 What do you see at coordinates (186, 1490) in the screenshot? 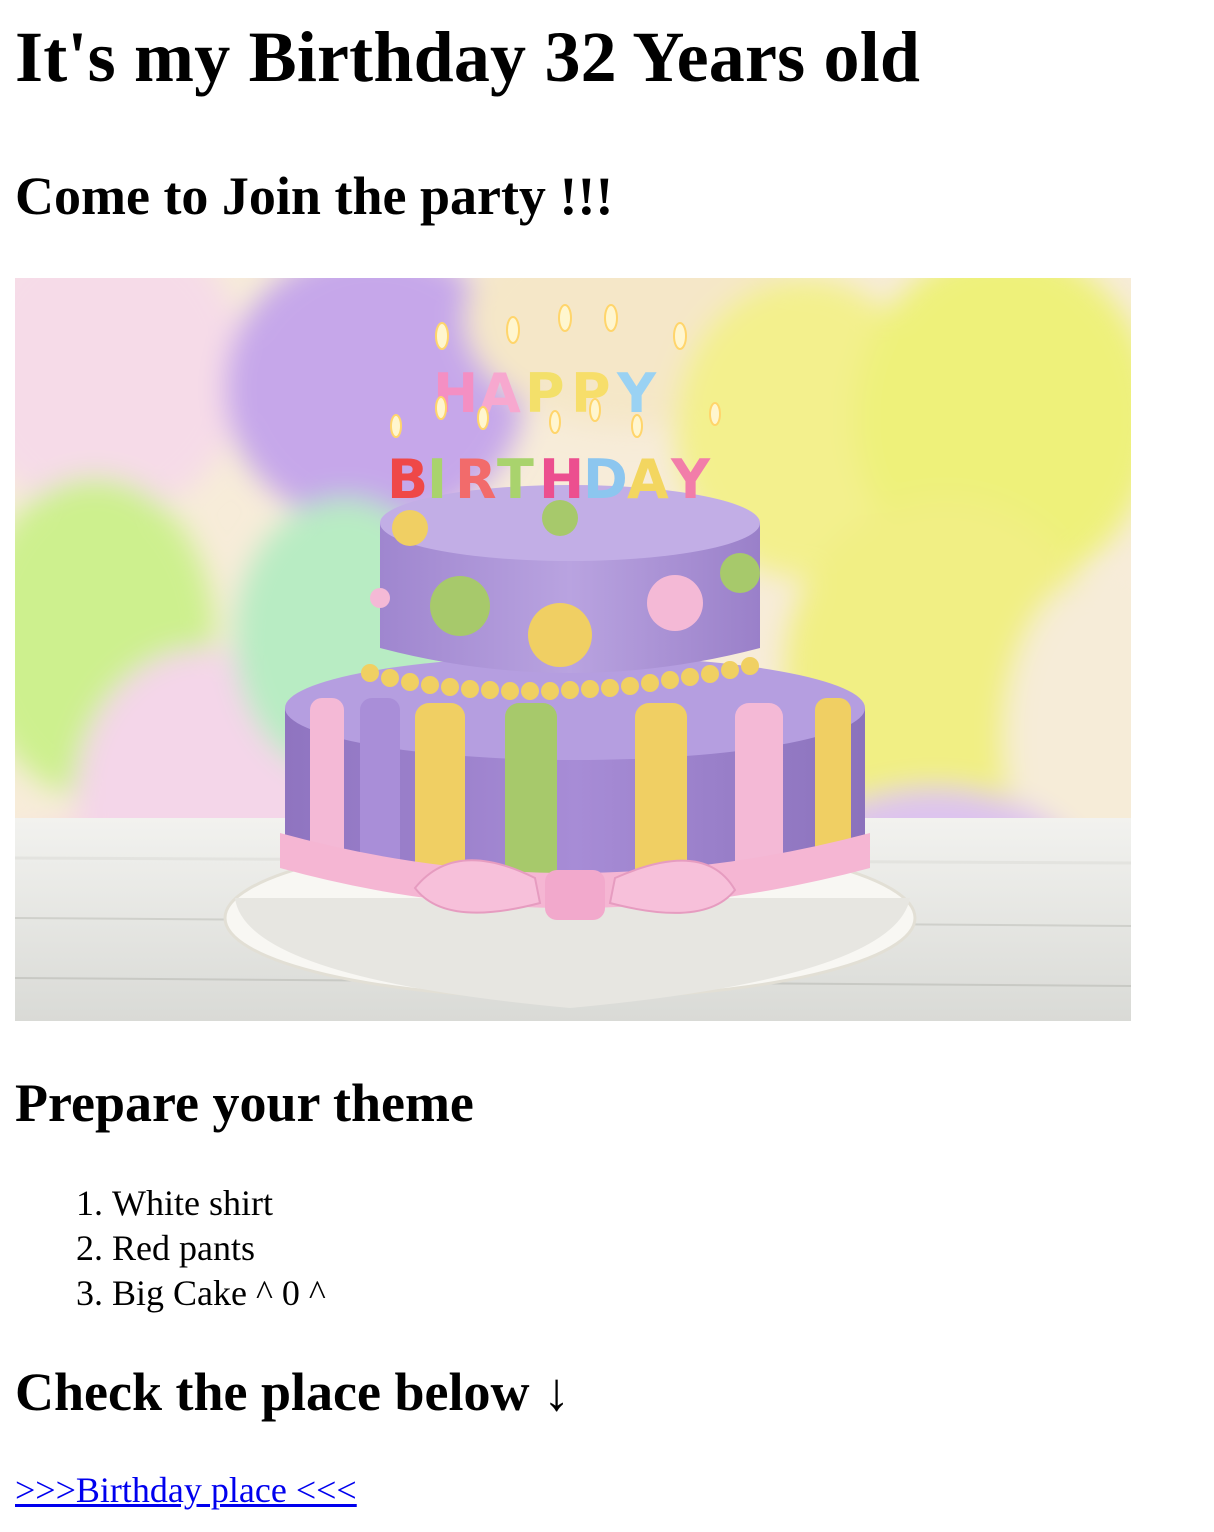
I see `birthday-place-link: >>>Birthday place <<<` at bounding box center [186, 1490].